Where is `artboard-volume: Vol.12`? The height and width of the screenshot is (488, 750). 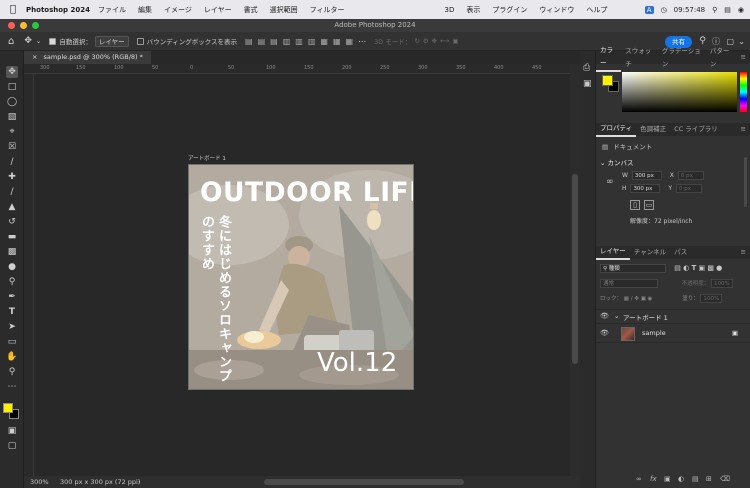
artboard-volume: Vol.12 is located at coordinates (357, 363).